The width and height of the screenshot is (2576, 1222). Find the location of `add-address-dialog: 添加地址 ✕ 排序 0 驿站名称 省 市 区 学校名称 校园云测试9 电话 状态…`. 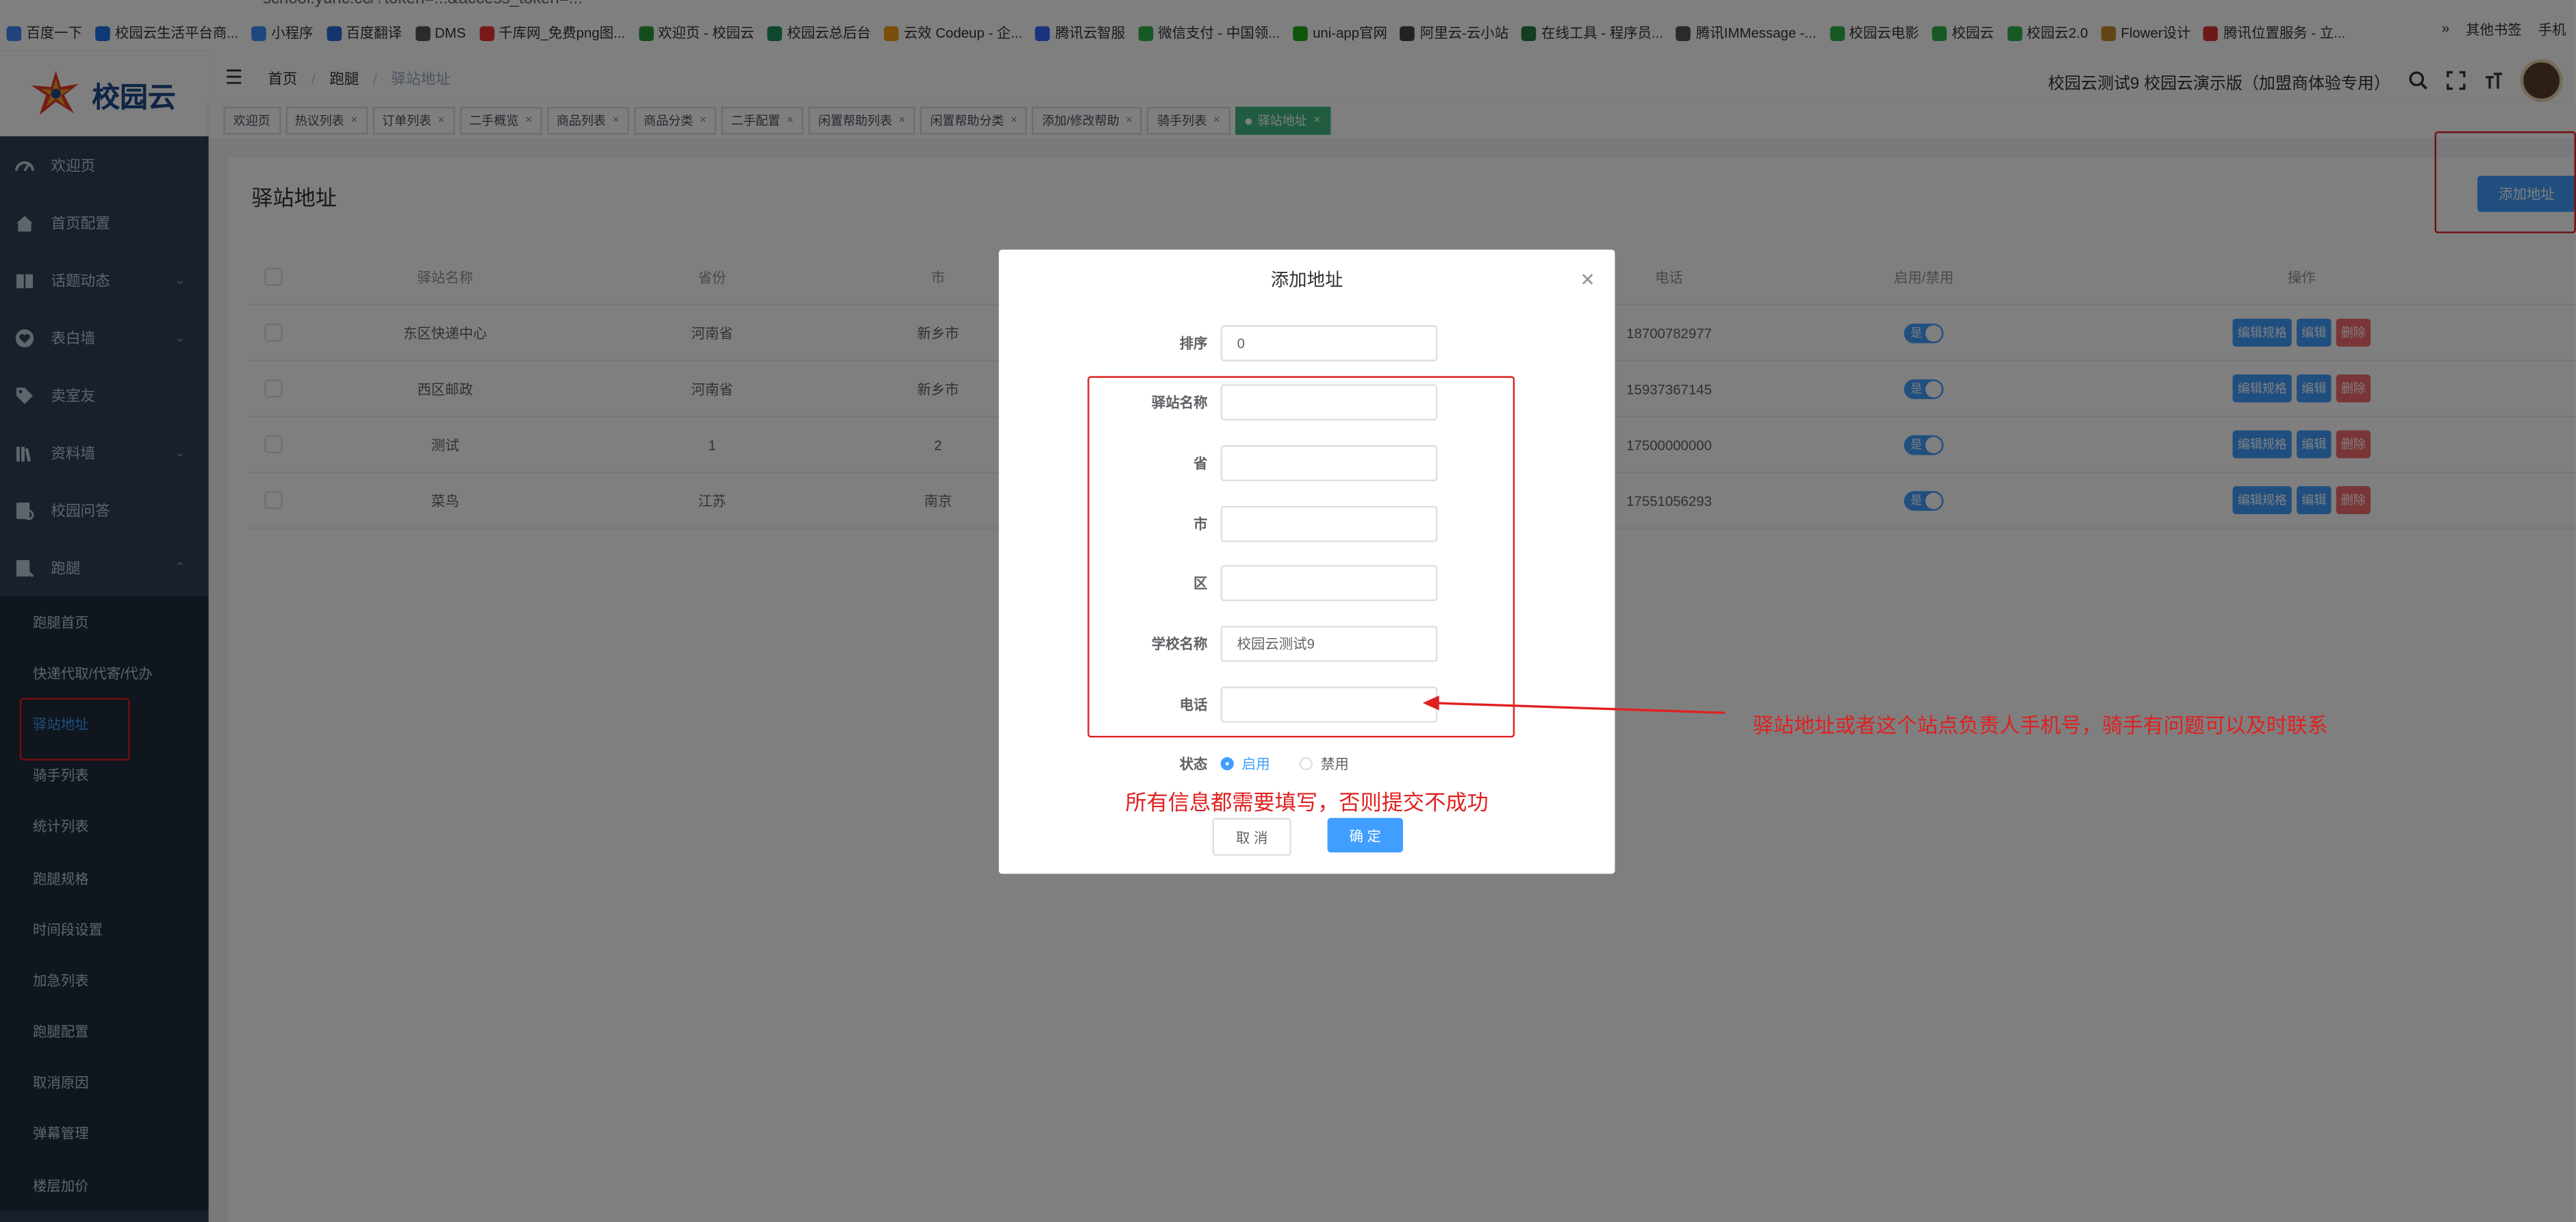

add-address-dialog: 添加地址 ✕ 排序 0 驿站名称 省 市 区 学校名称 校园云测试9 电话 状态… is located at coordinates (1306, 562).